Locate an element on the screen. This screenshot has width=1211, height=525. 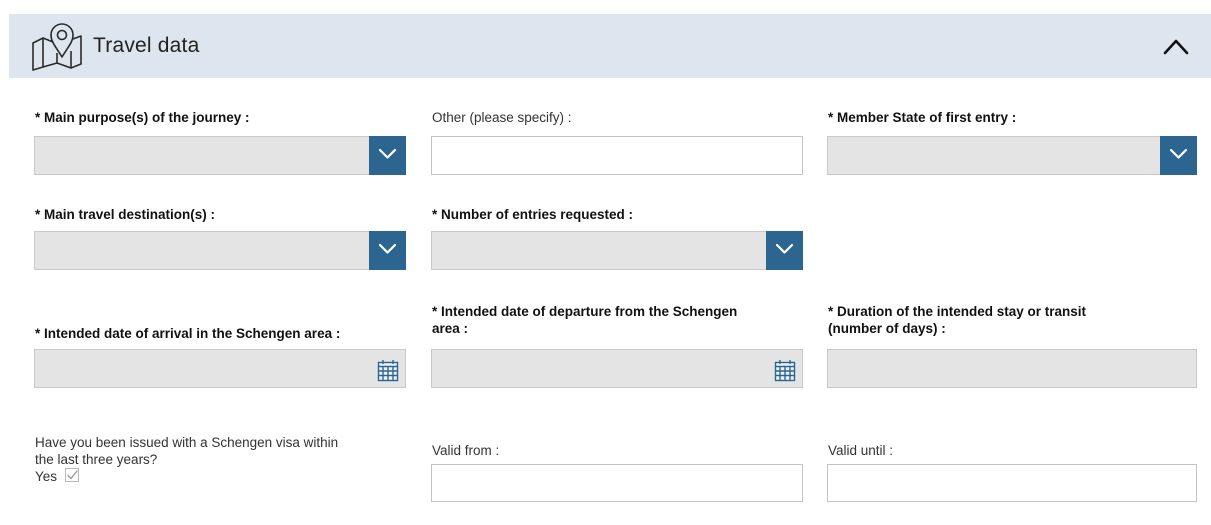
panel-title: Travel data is located at coordinates (146, 45).